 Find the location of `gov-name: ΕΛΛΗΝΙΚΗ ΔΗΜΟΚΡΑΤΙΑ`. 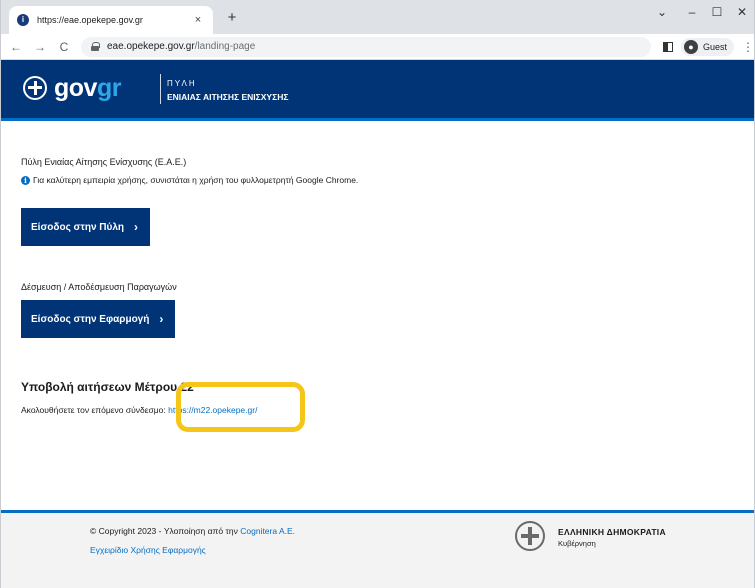

gov-name: ΕΛΛΗΝΙΚΗ ΔΗΜΟΚΡΑΤΙΑ is located at coordinates (612, 532).